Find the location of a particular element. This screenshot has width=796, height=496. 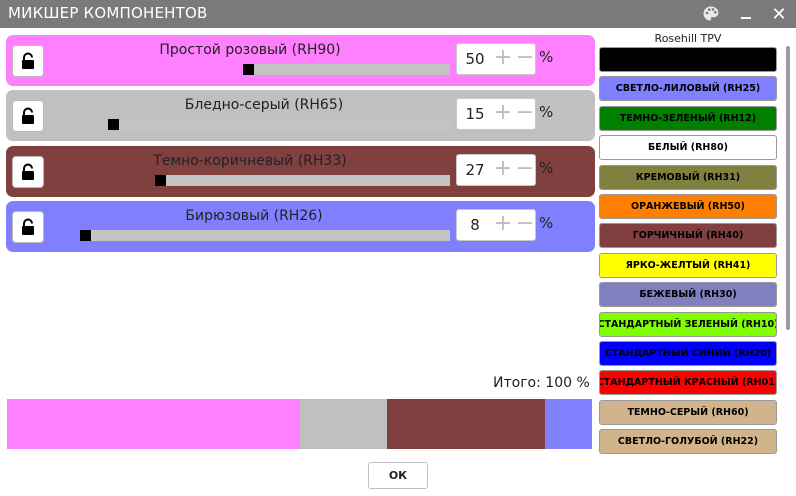

palette-swatch: СТАНДАРТНЫЙ ЗЕЛЕНЫЙ (RH10) is located at coordinates (688, 324).